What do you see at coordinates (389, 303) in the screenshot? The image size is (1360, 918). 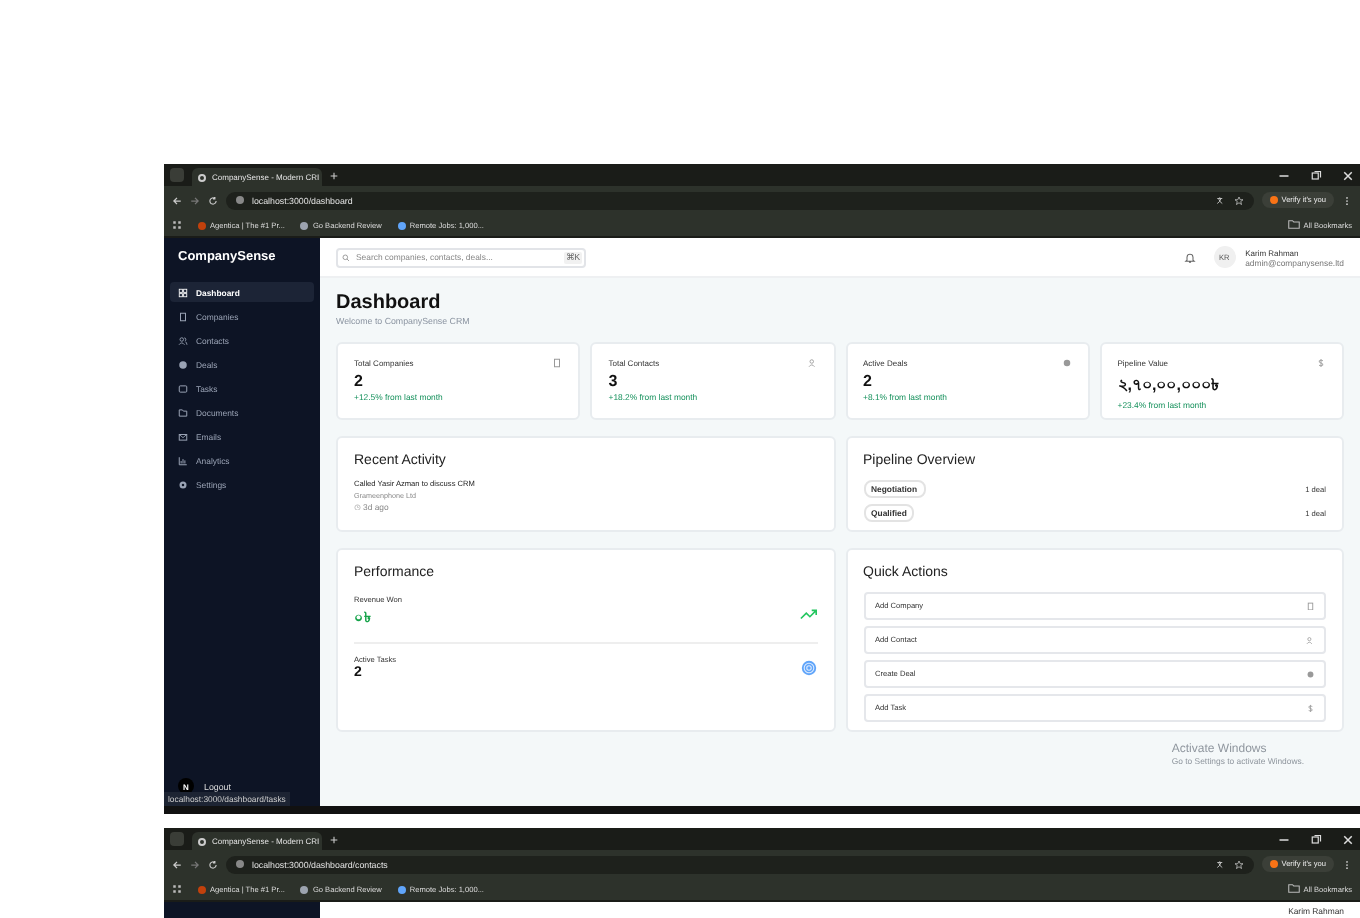 I see `page-title: Dashboard` at bounding box center [389, 303].